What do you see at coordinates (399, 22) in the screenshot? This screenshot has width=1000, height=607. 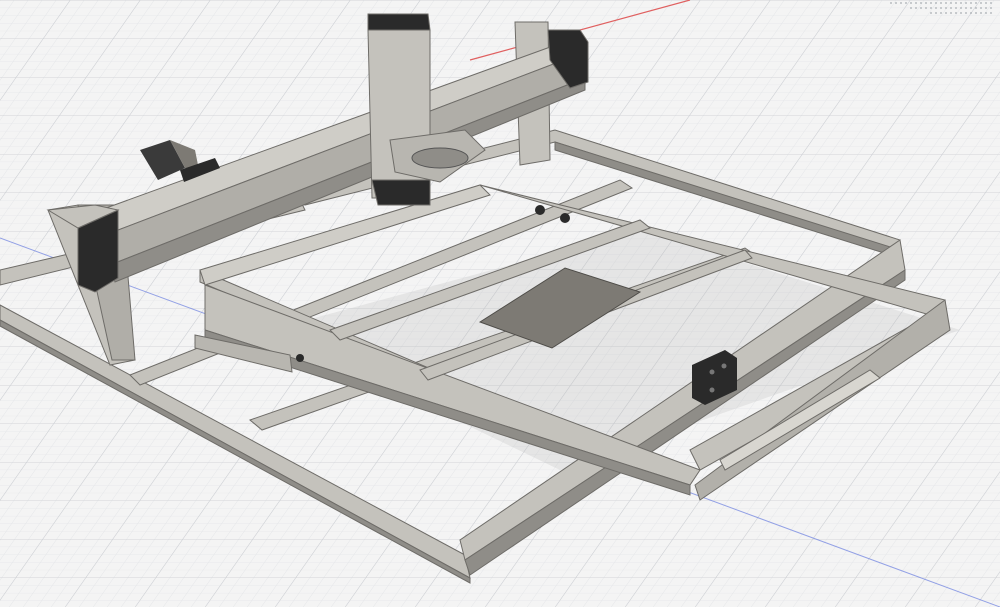 I see `z-axis-top-cap` at bounding box center [399, 22].